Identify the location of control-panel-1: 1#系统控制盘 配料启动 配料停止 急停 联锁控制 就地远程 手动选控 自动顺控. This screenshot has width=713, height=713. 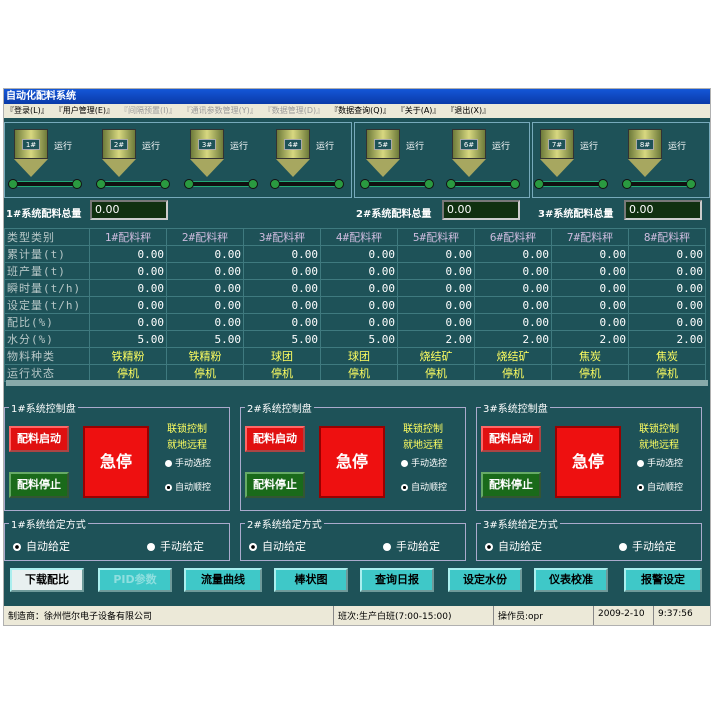
(117, 455).